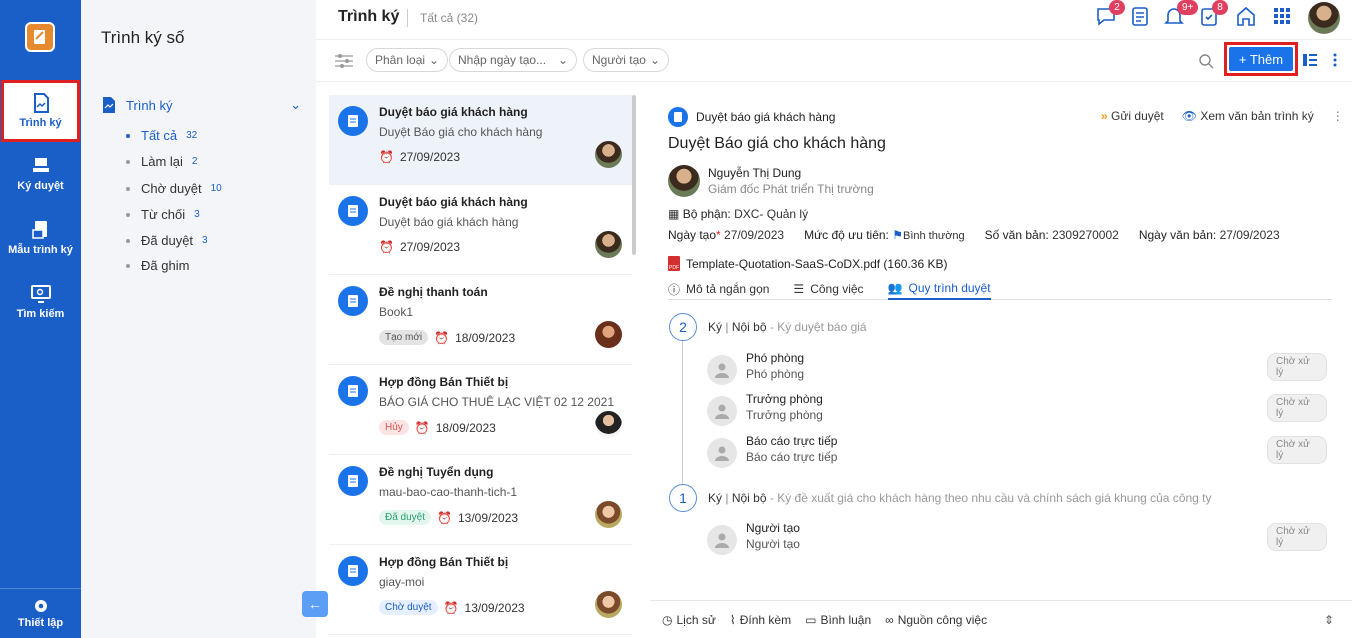  Describe the element at coordinates (634, 175) in the screenshot. I see `list-scrollbar` at that location.